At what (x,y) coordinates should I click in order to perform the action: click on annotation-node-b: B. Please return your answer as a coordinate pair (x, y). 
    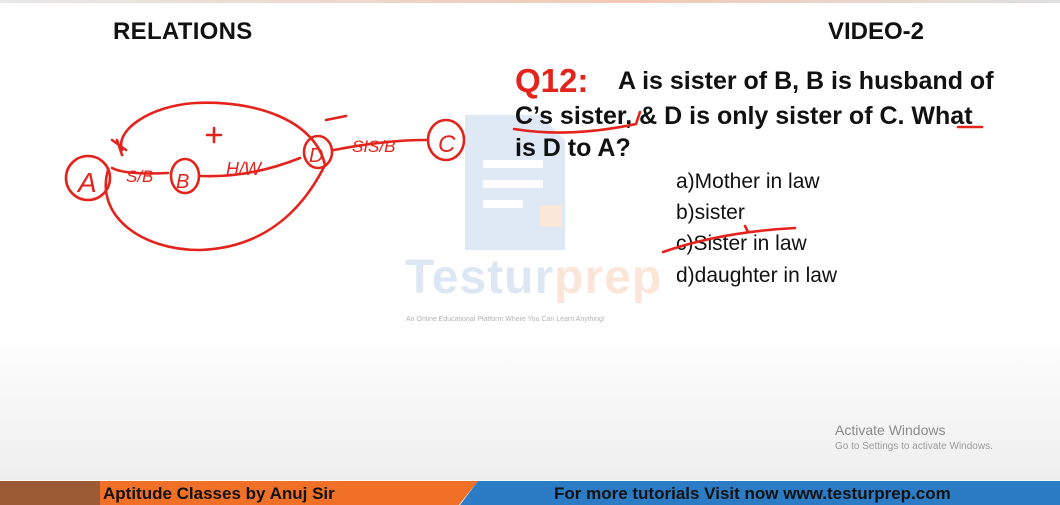
    Looking at the image, I should click on (182, 182).